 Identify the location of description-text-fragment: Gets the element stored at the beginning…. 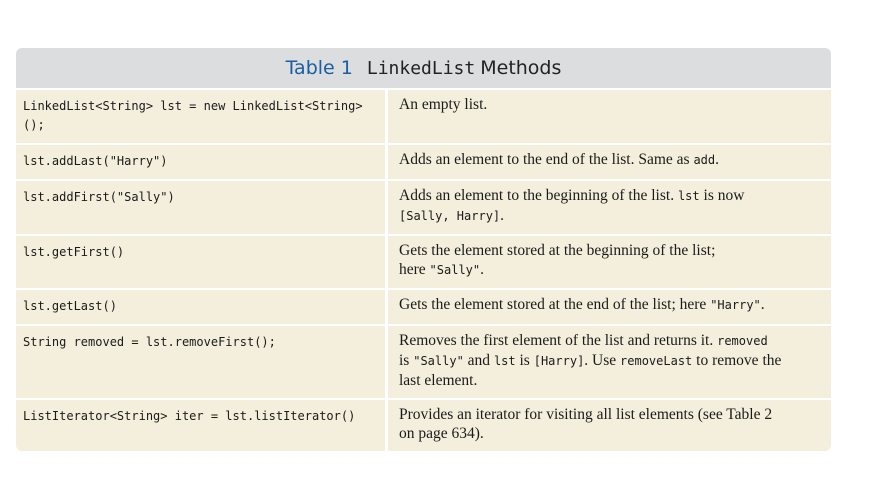
(557, 250).